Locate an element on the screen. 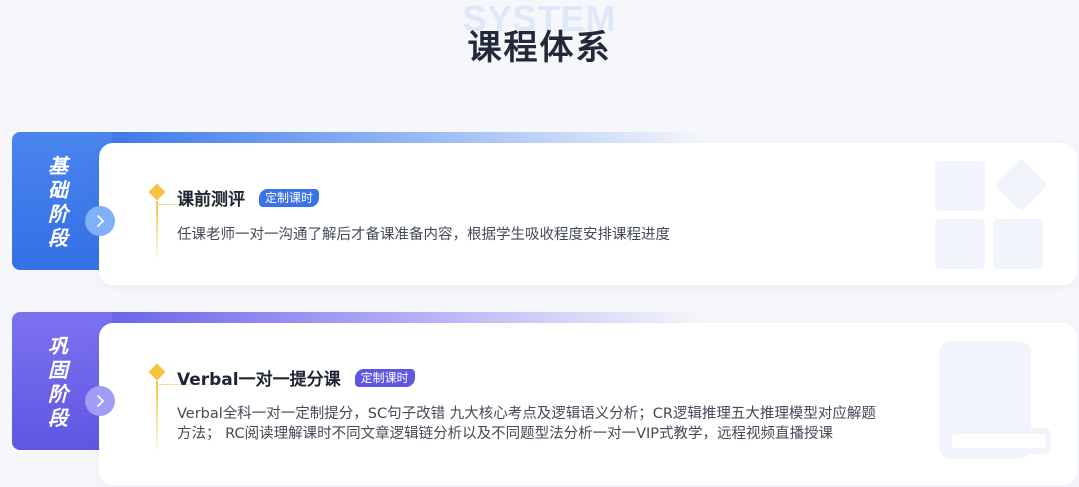 The width and height of the screenshot is (1079, 487). book-icon is located at coordinates (995, 400).